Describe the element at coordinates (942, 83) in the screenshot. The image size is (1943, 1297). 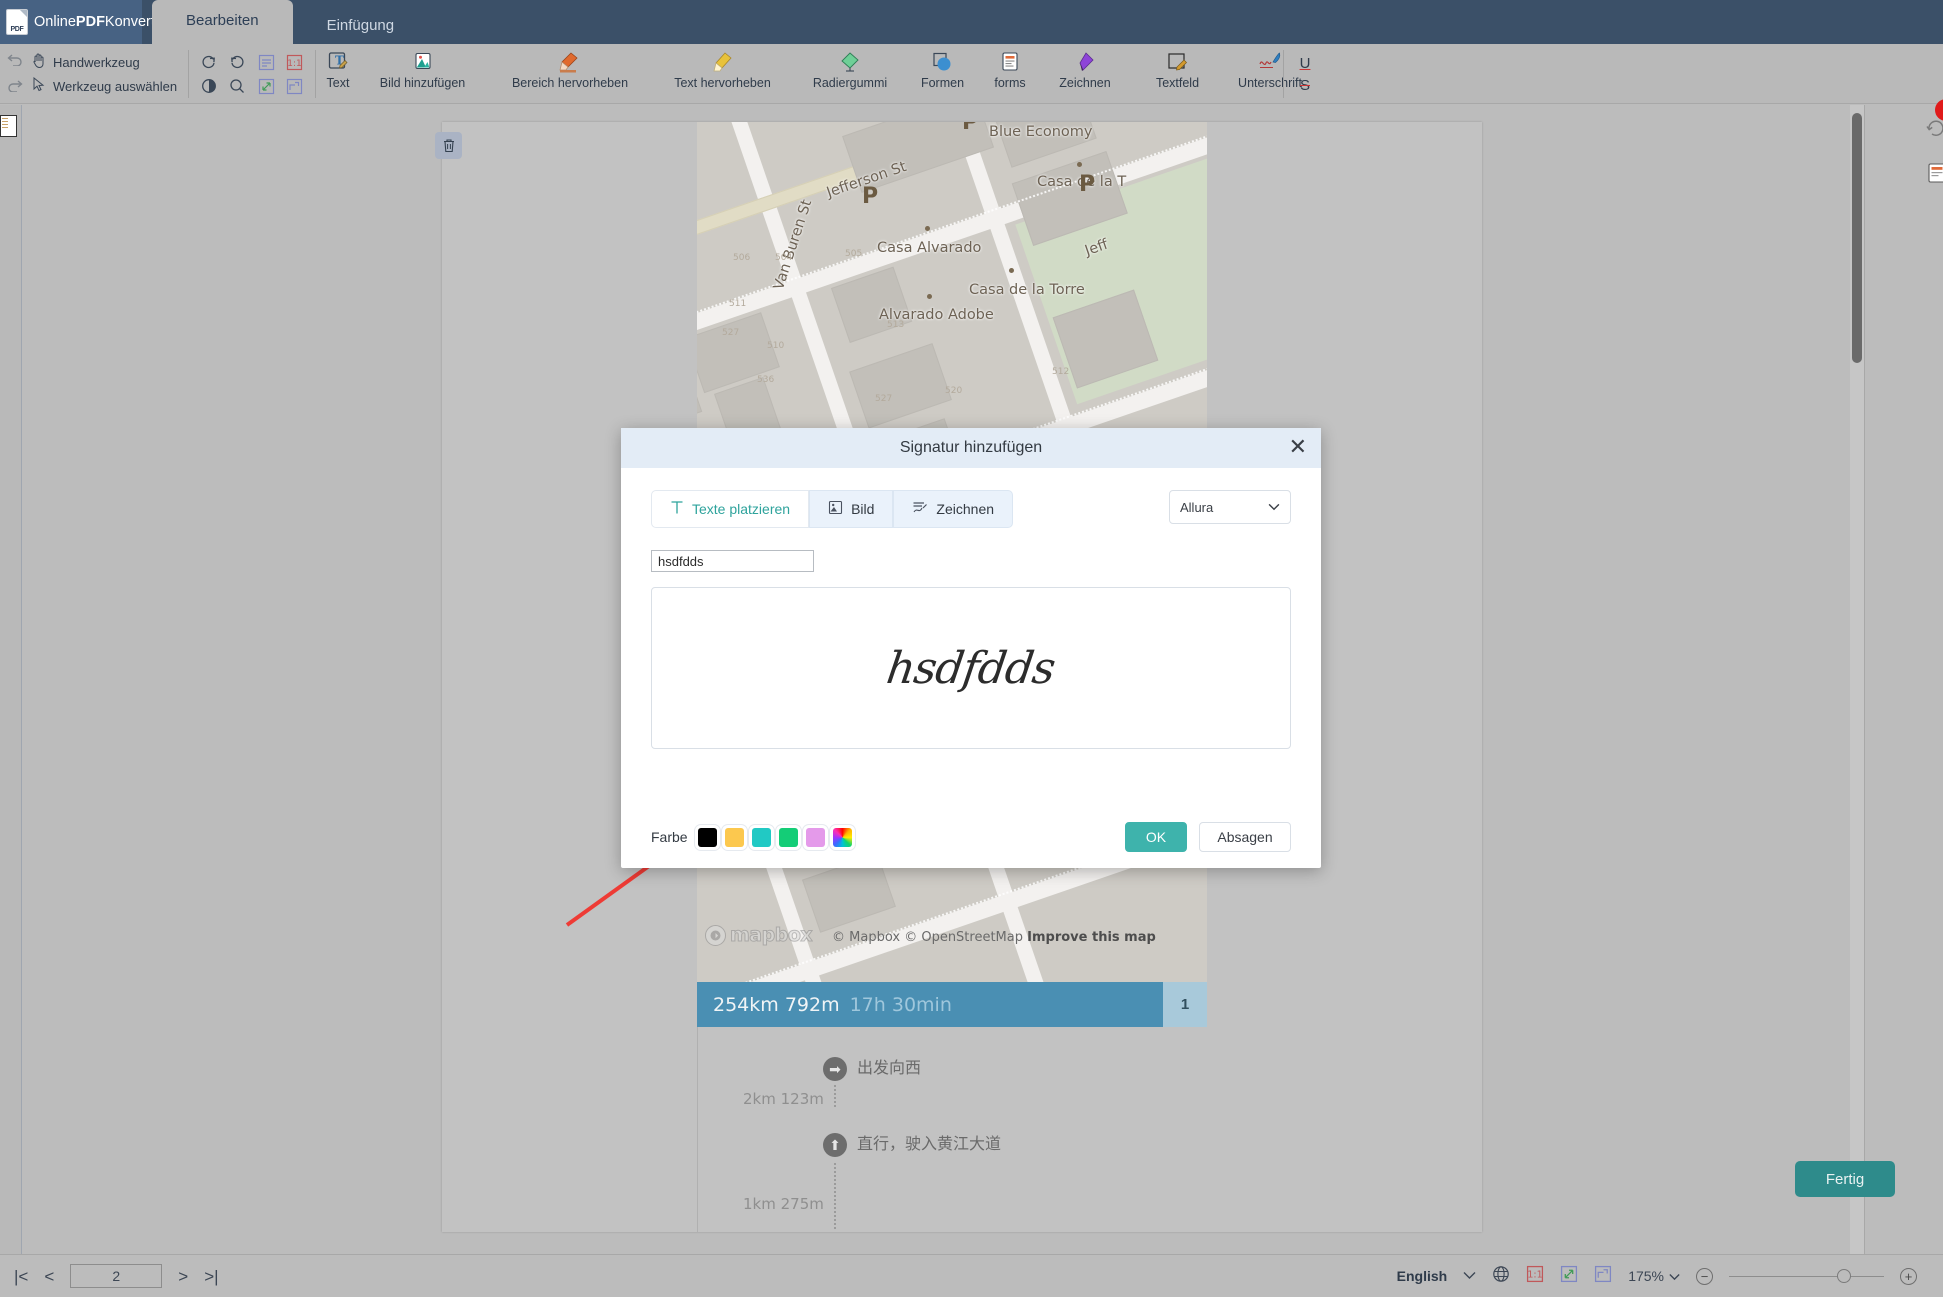
I see `tool-label: Formen` at that location.